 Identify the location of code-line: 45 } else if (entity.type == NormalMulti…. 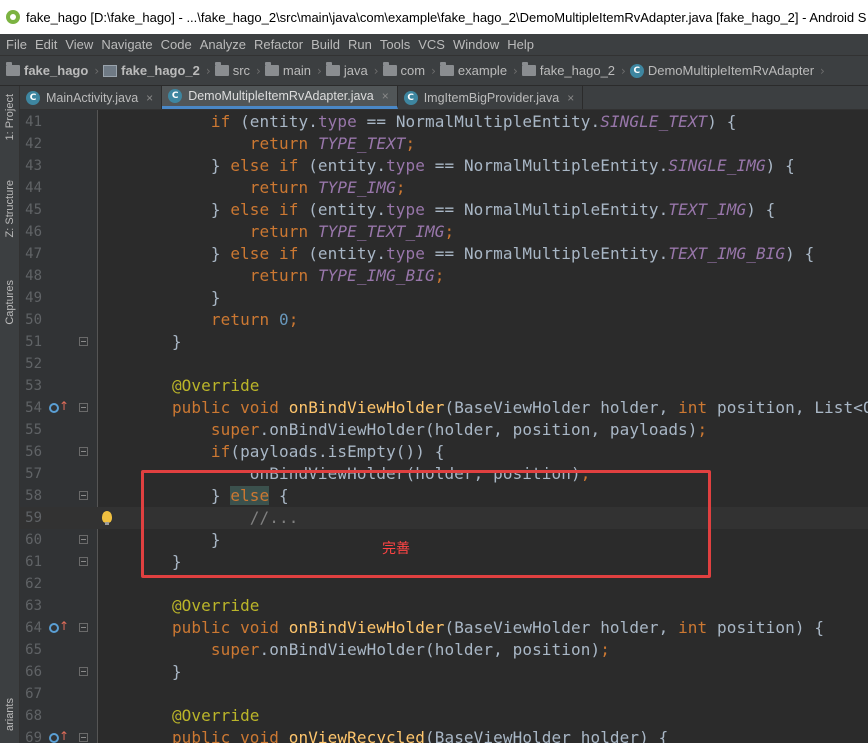
(444, 210).